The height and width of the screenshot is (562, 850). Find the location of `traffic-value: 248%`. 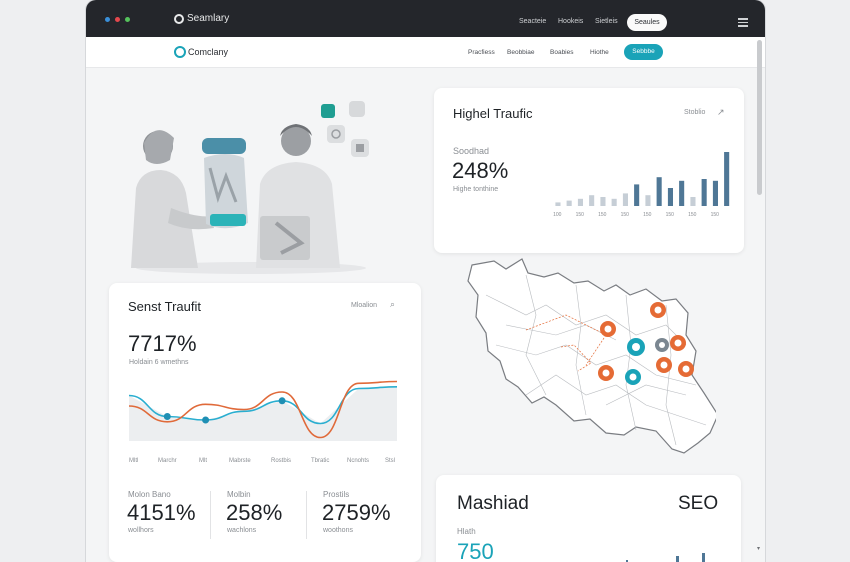

traffic-value: 248% is located at coordinates (480, 170).